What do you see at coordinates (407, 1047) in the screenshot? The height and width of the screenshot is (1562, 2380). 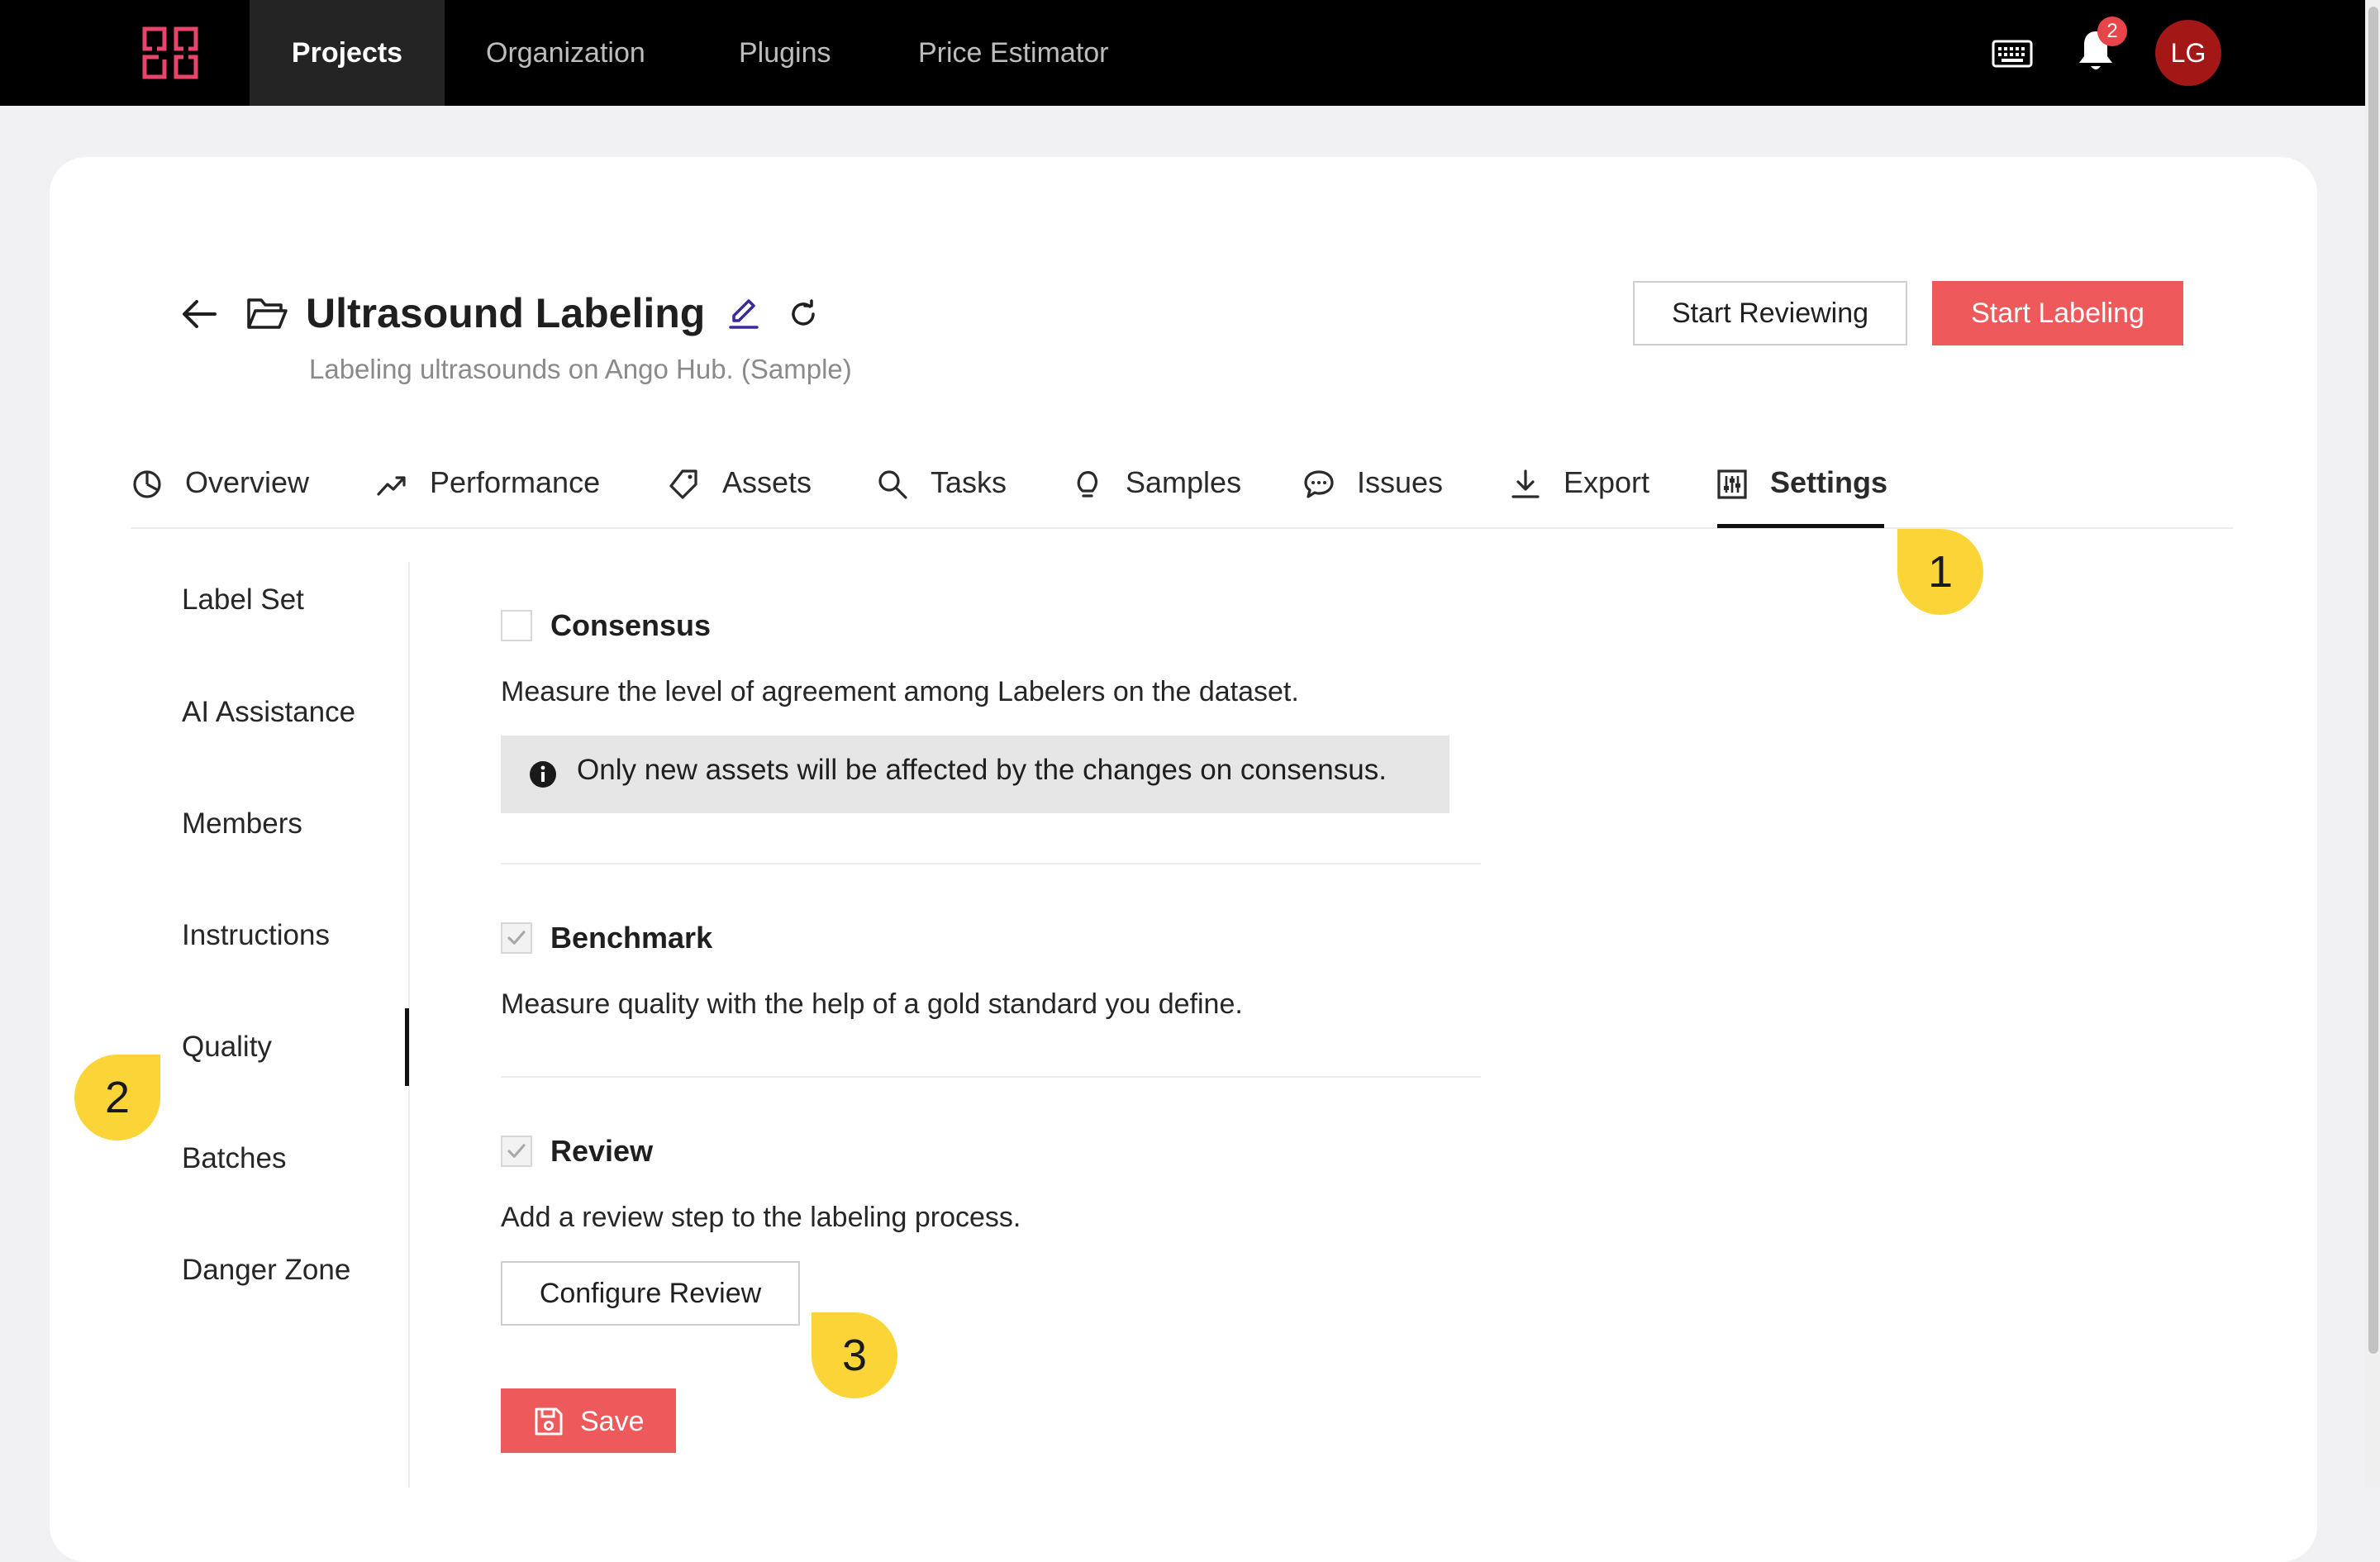 I see `settings-menu-active-indicator` at bounding box center [407, 1047].